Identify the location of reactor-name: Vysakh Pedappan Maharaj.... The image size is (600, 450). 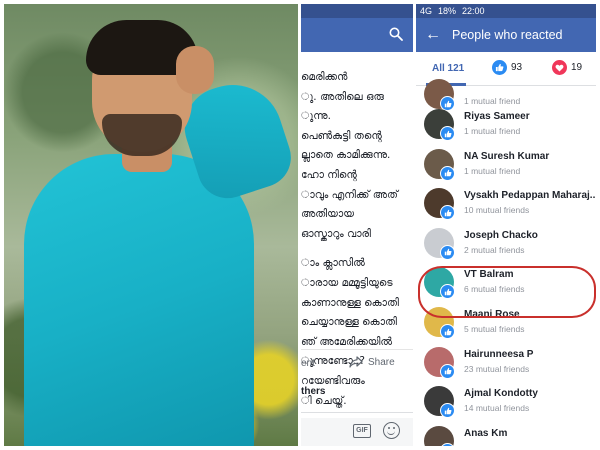
(530, 195).